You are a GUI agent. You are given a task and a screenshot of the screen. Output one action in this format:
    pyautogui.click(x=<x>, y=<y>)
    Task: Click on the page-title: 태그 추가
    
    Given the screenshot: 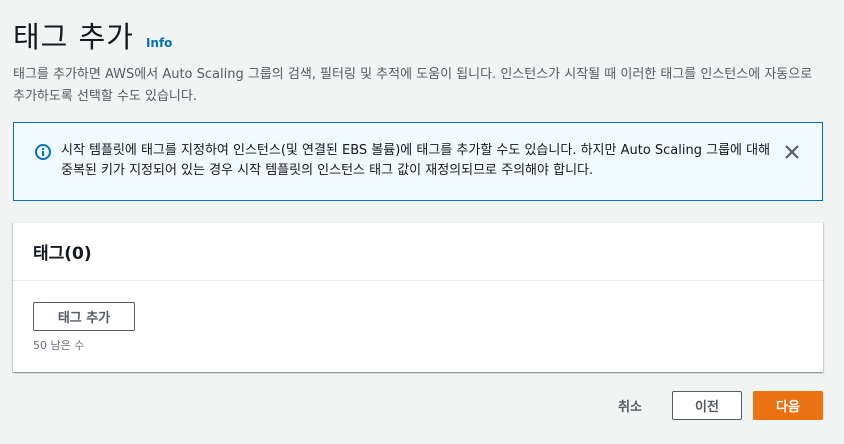 What is the action you would take?
    pyautogui.click(x=73, y=37)
    